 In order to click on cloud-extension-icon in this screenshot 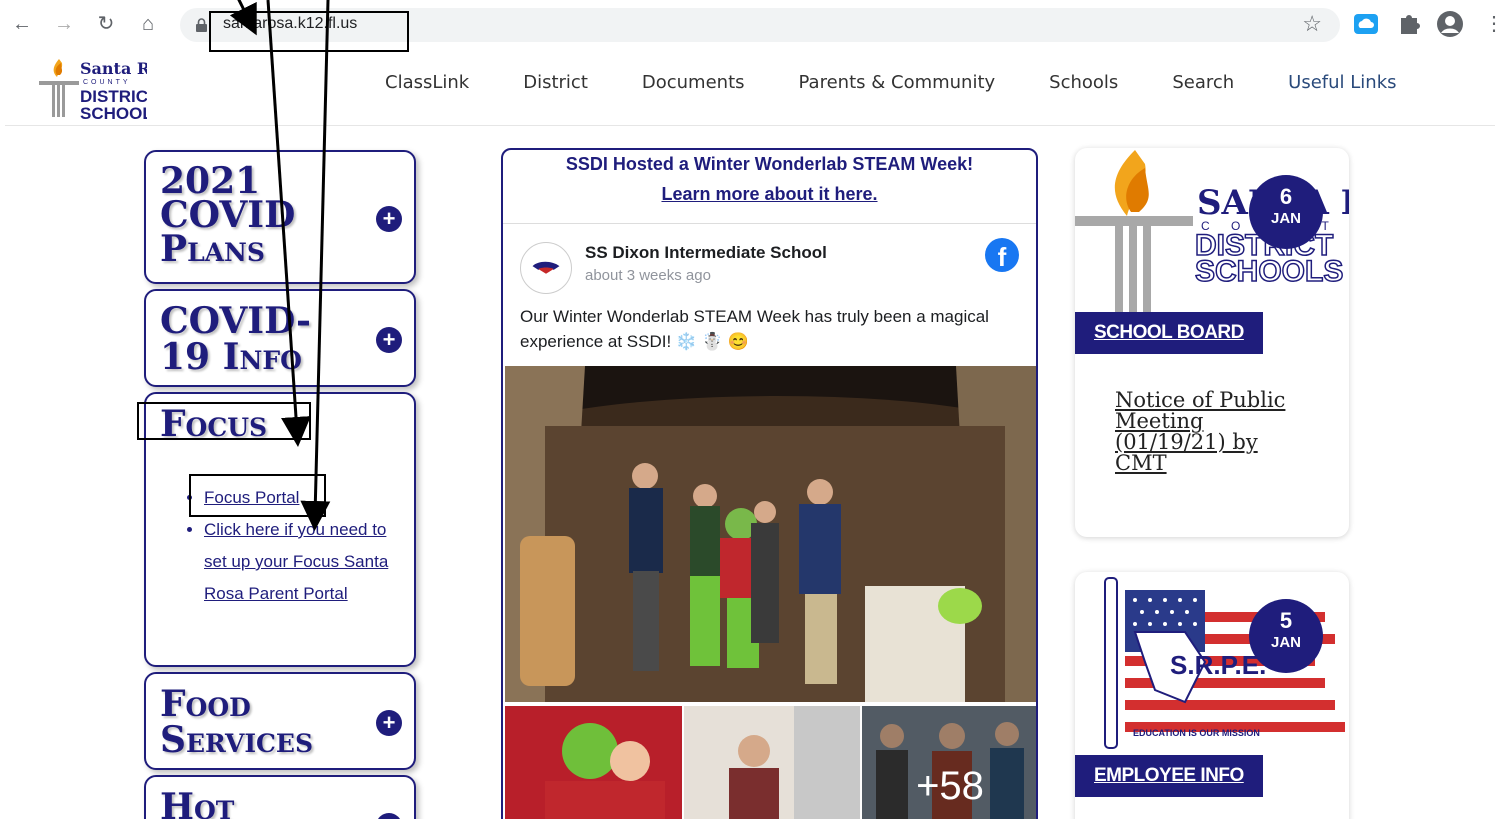, I will do `click(1366, 24)`.